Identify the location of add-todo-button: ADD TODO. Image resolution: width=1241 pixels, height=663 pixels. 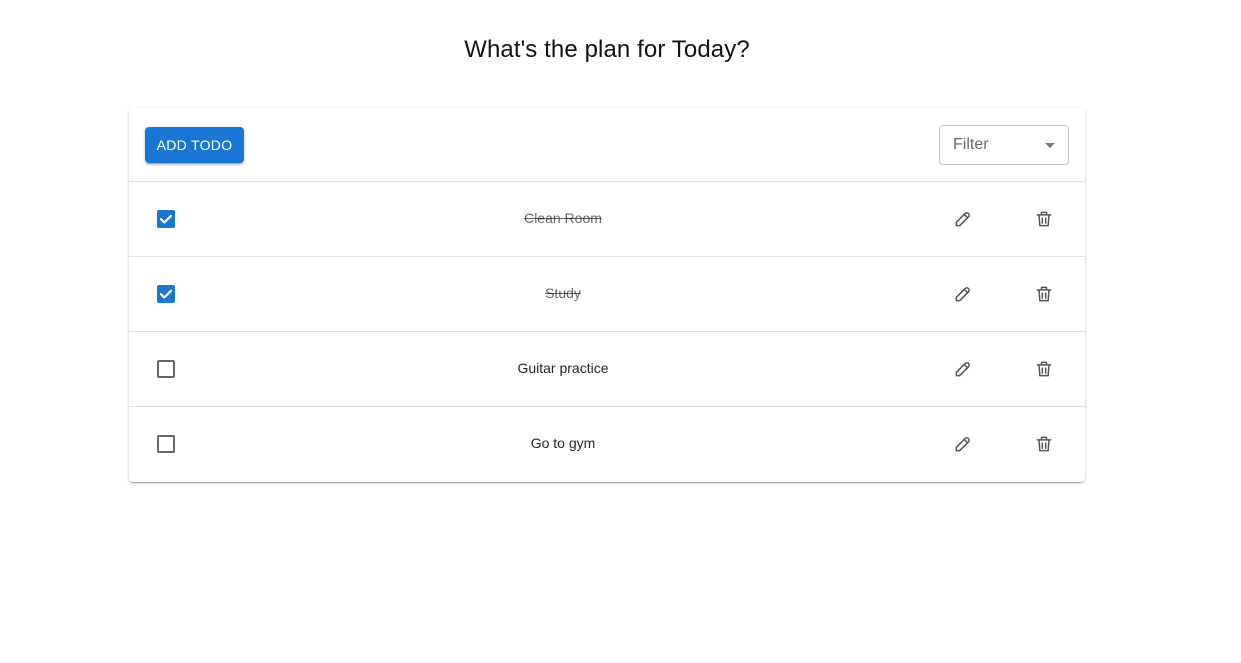
(194, 145).